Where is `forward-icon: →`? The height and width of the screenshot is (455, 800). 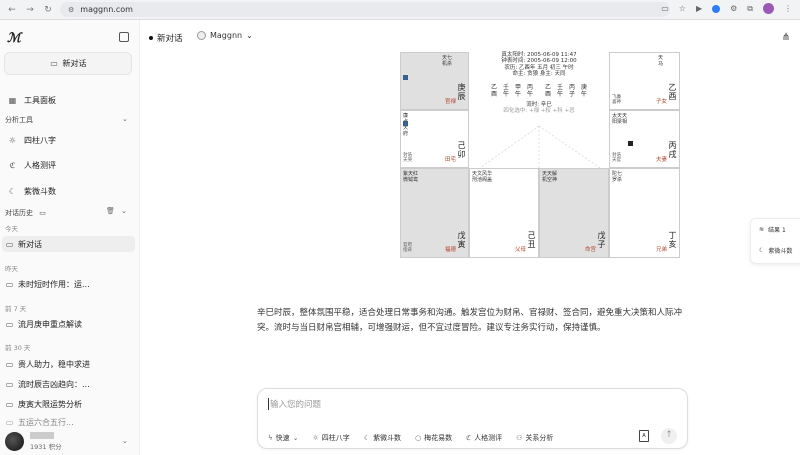
forward-icon: → is located at coordinates (30, 10).